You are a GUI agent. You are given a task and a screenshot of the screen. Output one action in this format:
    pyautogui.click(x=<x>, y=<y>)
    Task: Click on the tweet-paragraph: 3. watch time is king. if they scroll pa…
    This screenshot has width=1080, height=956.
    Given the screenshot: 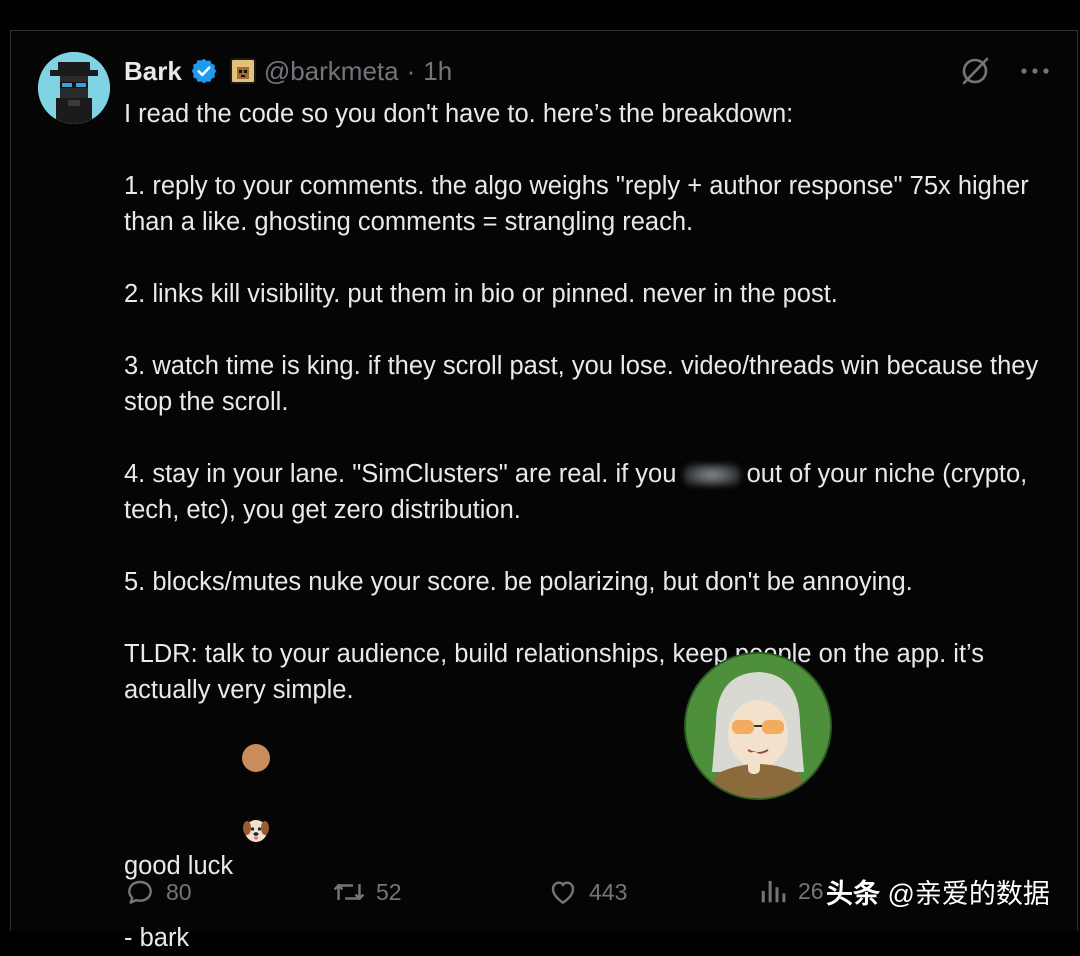 What is the action you would take?
    pyautogui.click(x=585, y=384)
    